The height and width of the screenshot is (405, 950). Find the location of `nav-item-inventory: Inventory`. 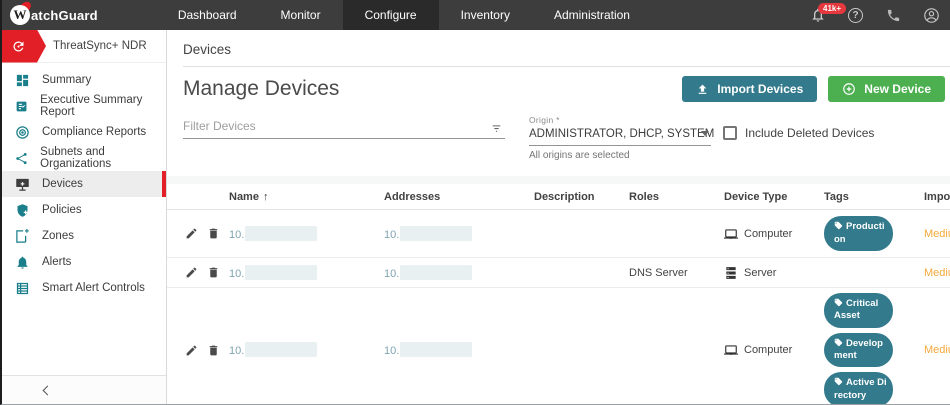

nav-item-inventory: Inventory is located at coordinates (485, 15).